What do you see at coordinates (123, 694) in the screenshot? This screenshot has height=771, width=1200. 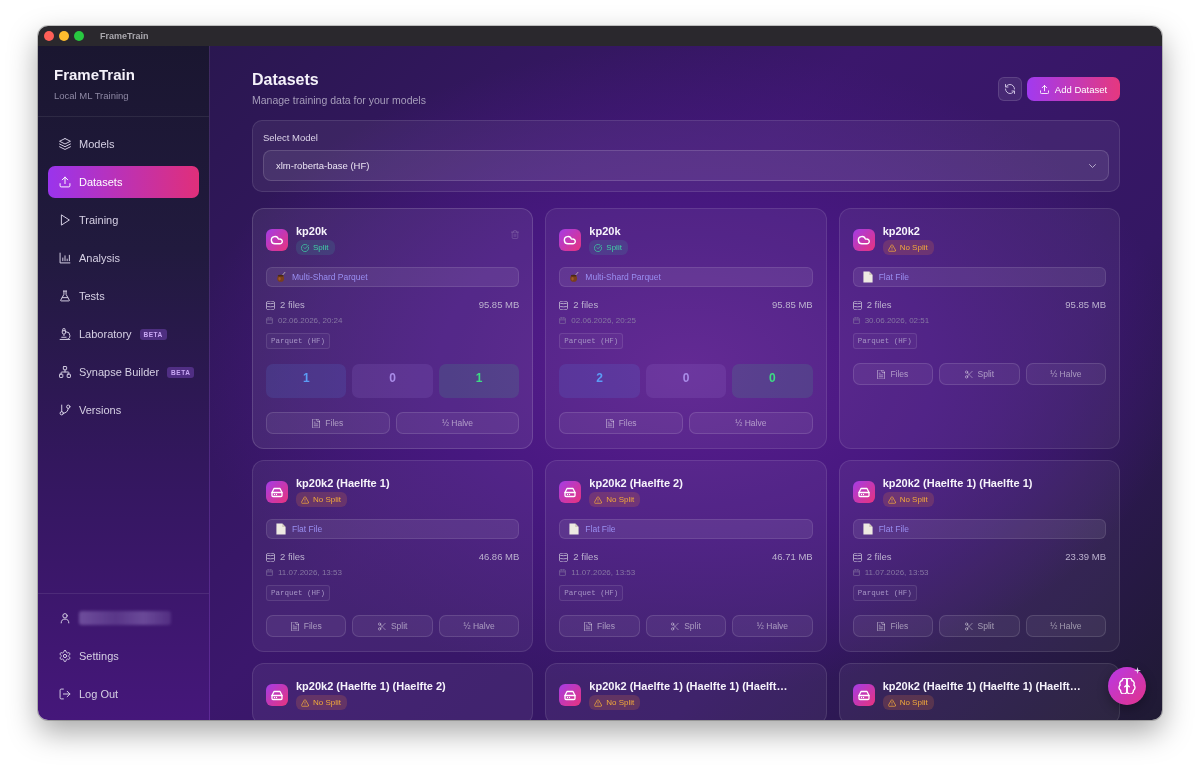 I see `logout-button: Log Out` at bounding box center [123, 694].